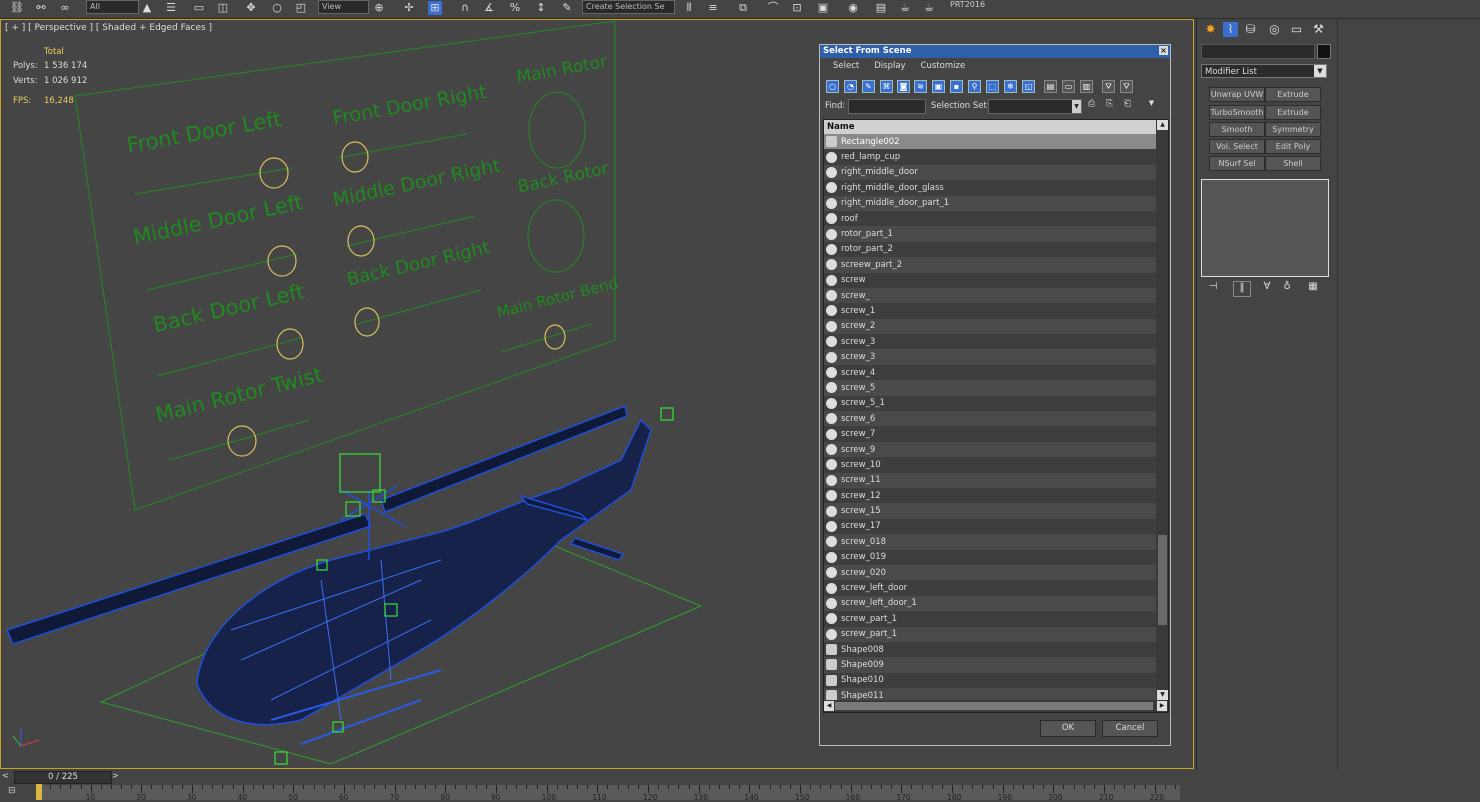  What do you see at coordinates (1151, 105) in the screenshot?
I see `selset-expand-icon: ▼` at bounding box center [1151, 105].